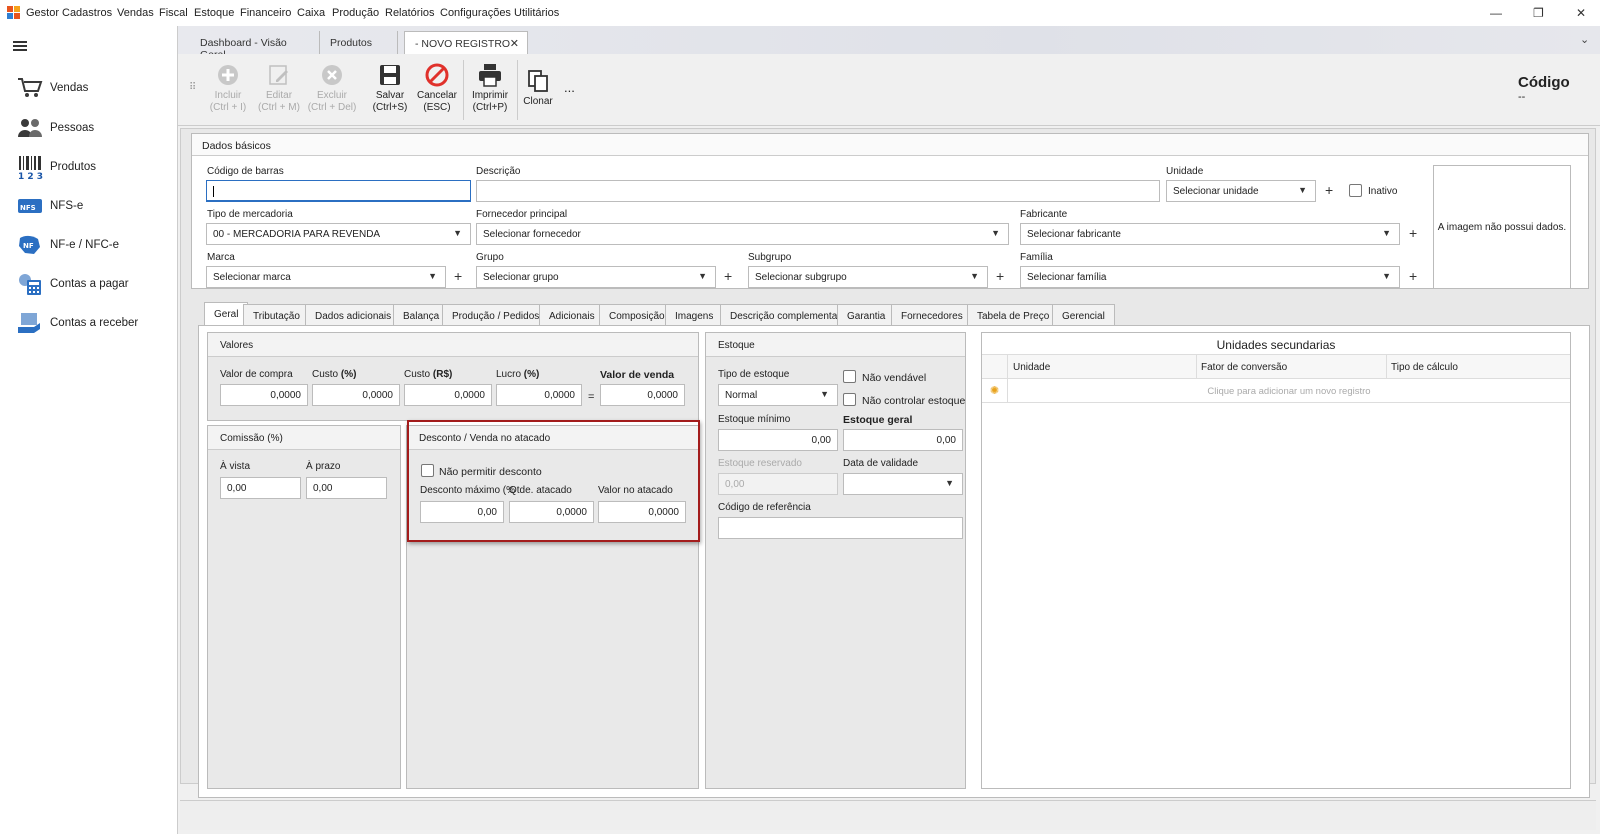 This screenshot has height=834, width=1600. I want to click on col-unidade: Unidade, so click(1031, 367).